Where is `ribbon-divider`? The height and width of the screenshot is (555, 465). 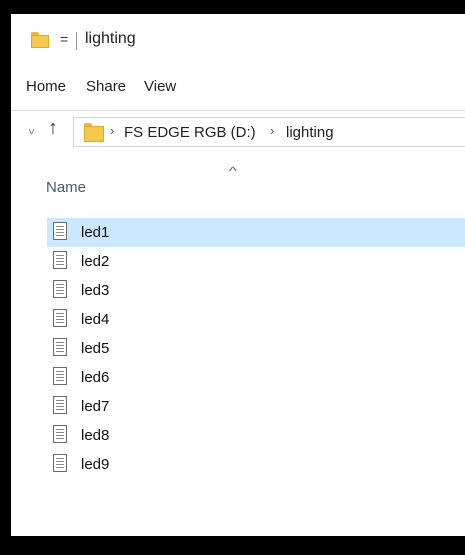
ribbon-divider is located at coordinates (238, 110).